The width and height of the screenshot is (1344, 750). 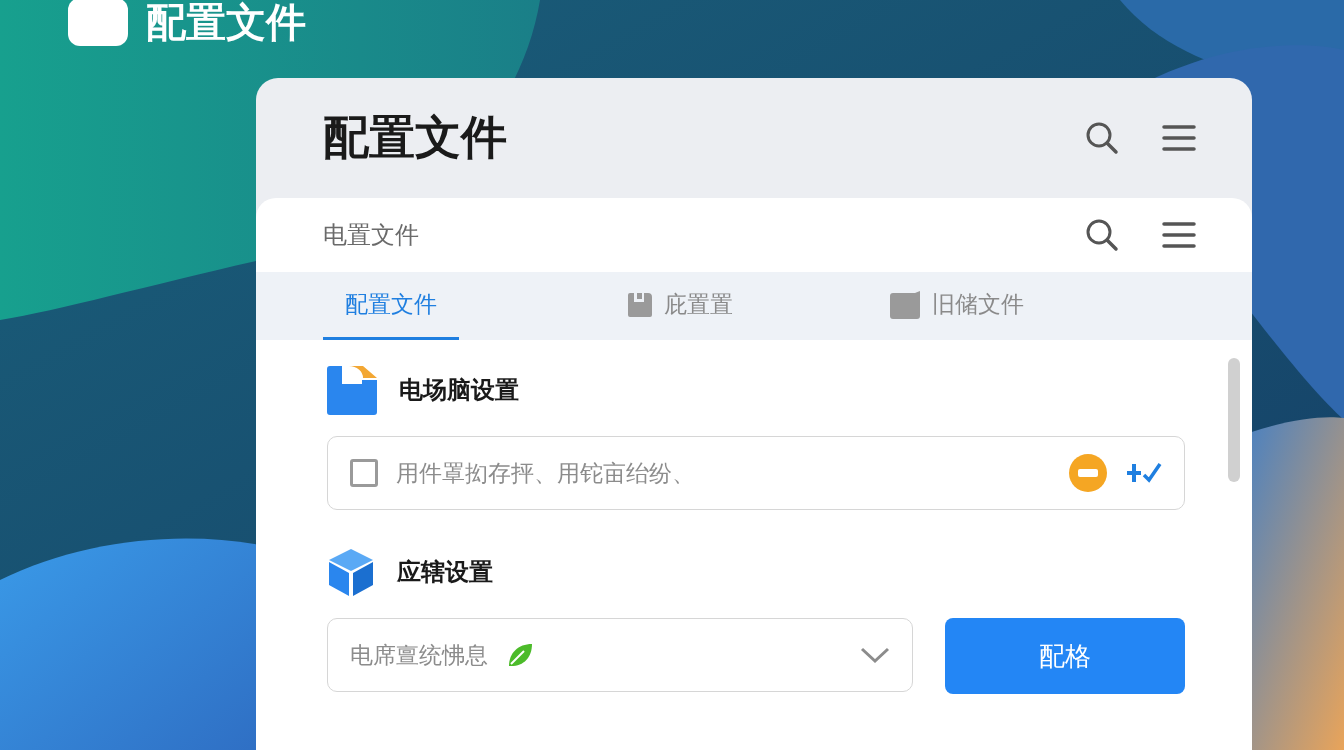 I want to click on window-title: 配置文件, so click(x=415, y=137).